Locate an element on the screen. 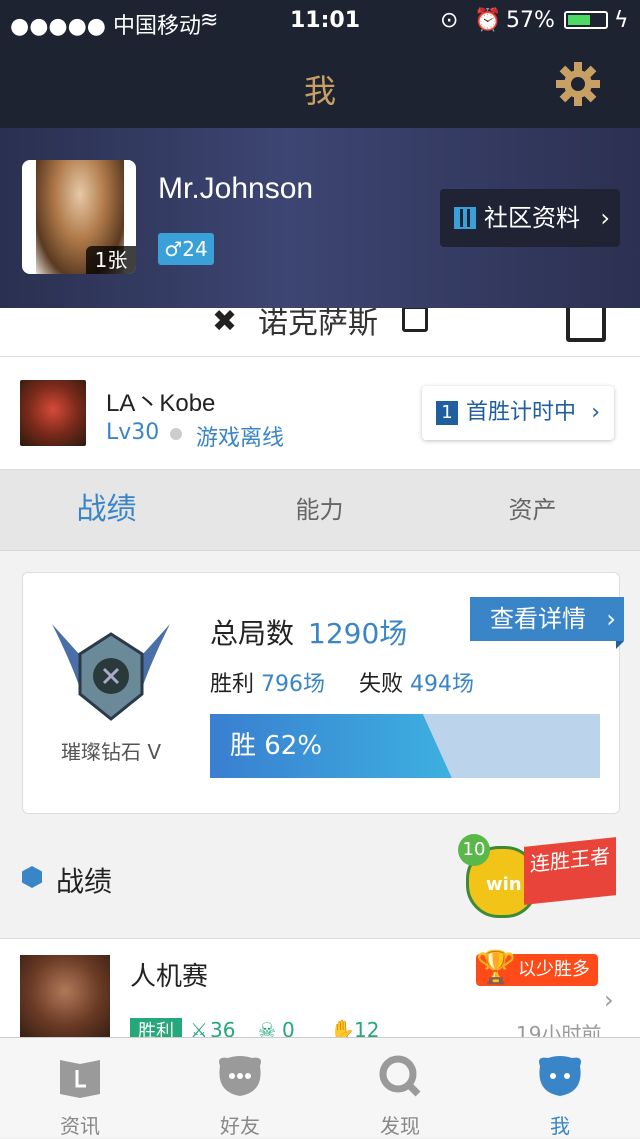 The image size is (640, 1139). search-icon is located at coordinates (400, 1076).